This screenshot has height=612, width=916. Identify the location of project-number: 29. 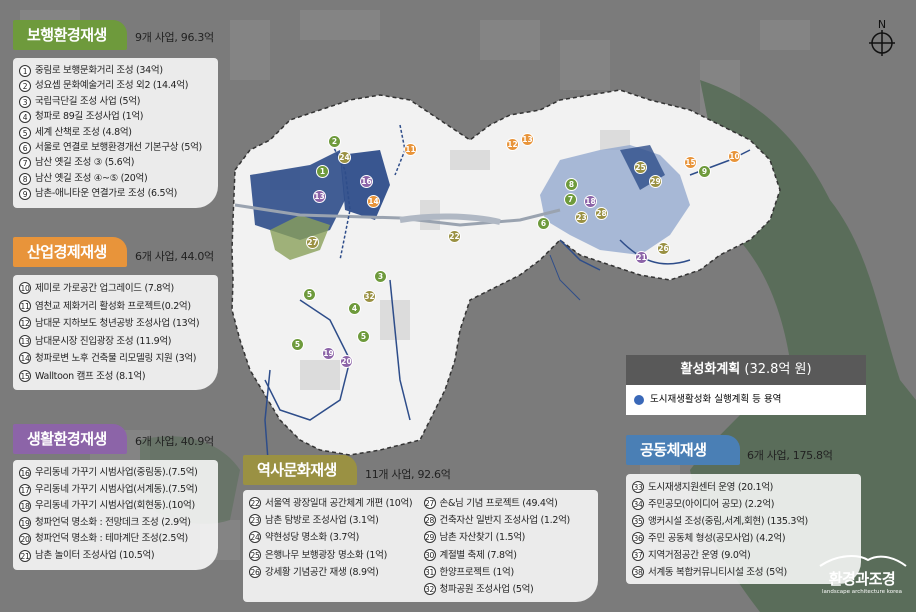
(429, 537).